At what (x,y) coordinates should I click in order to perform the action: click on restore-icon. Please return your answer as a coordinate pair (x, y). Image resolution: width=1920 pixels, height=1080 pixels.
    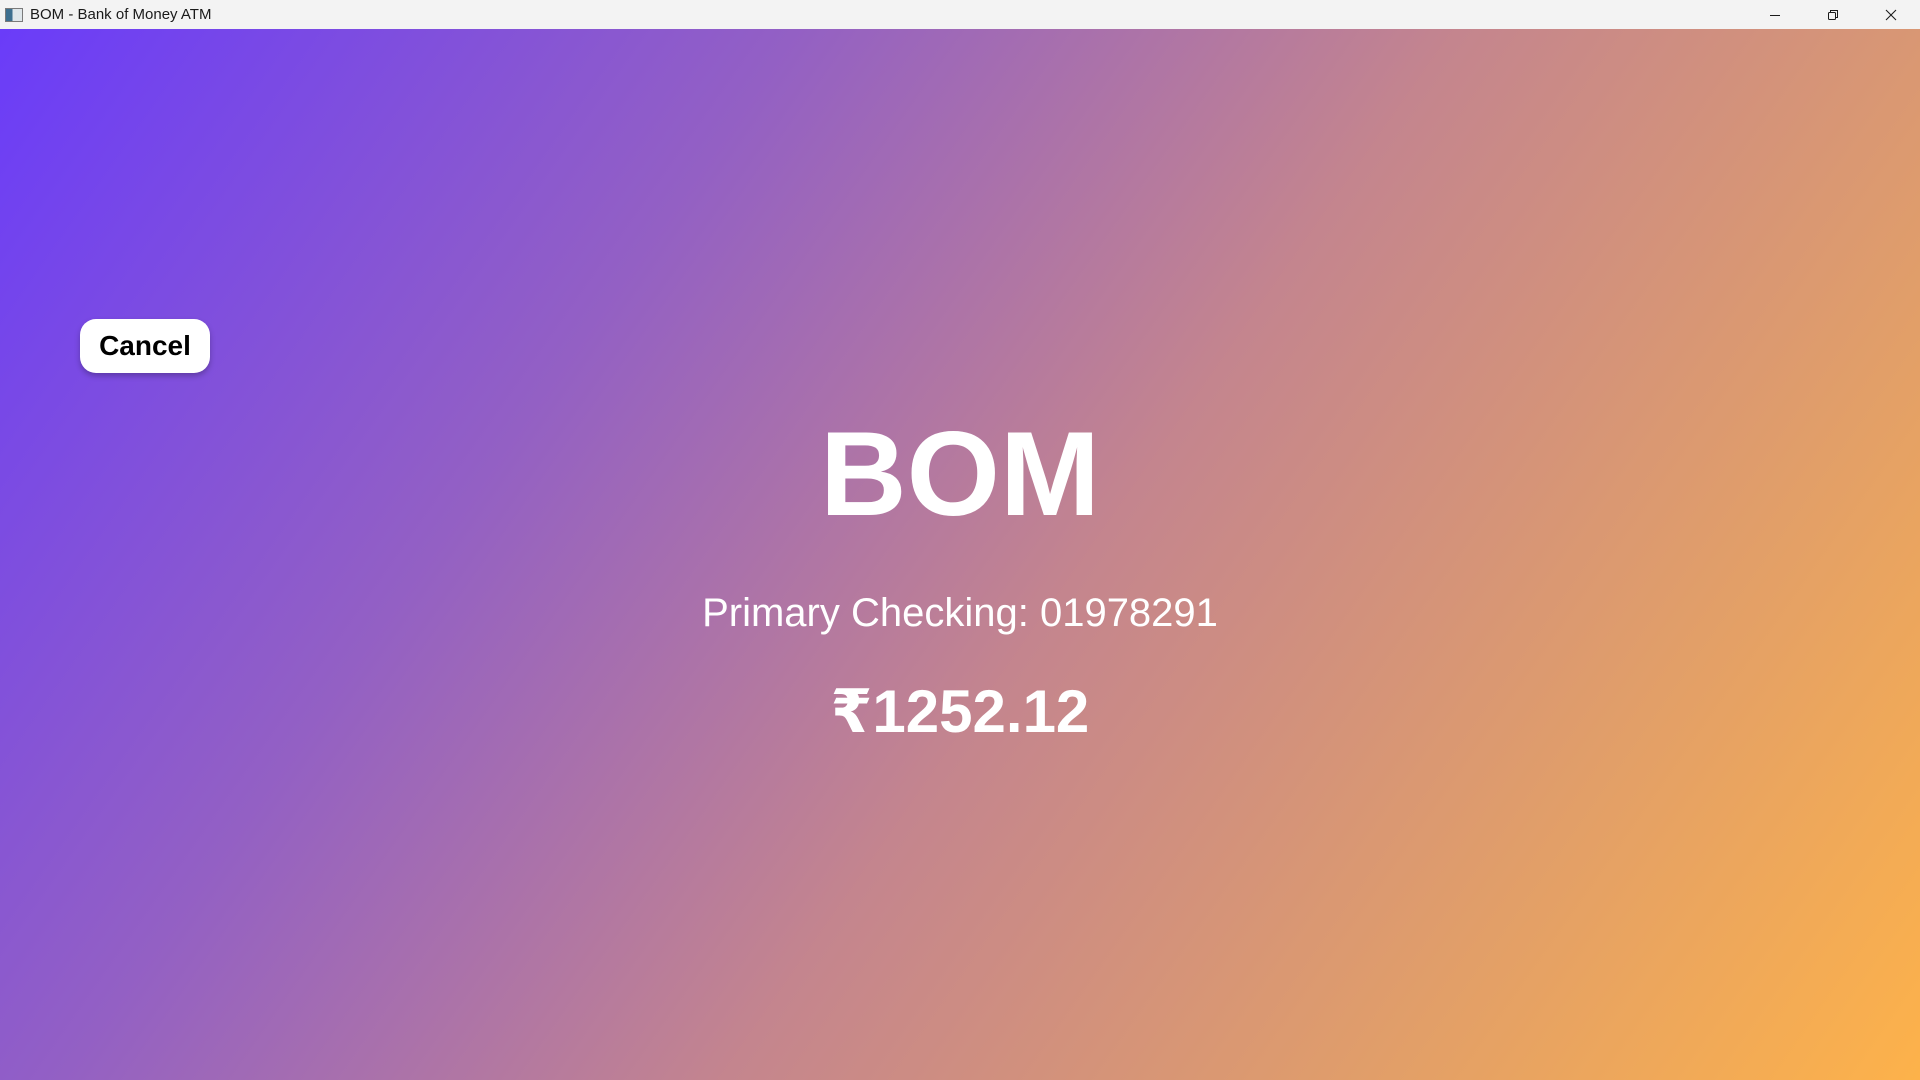
    Looking at the image, I should click on (1833, 14).